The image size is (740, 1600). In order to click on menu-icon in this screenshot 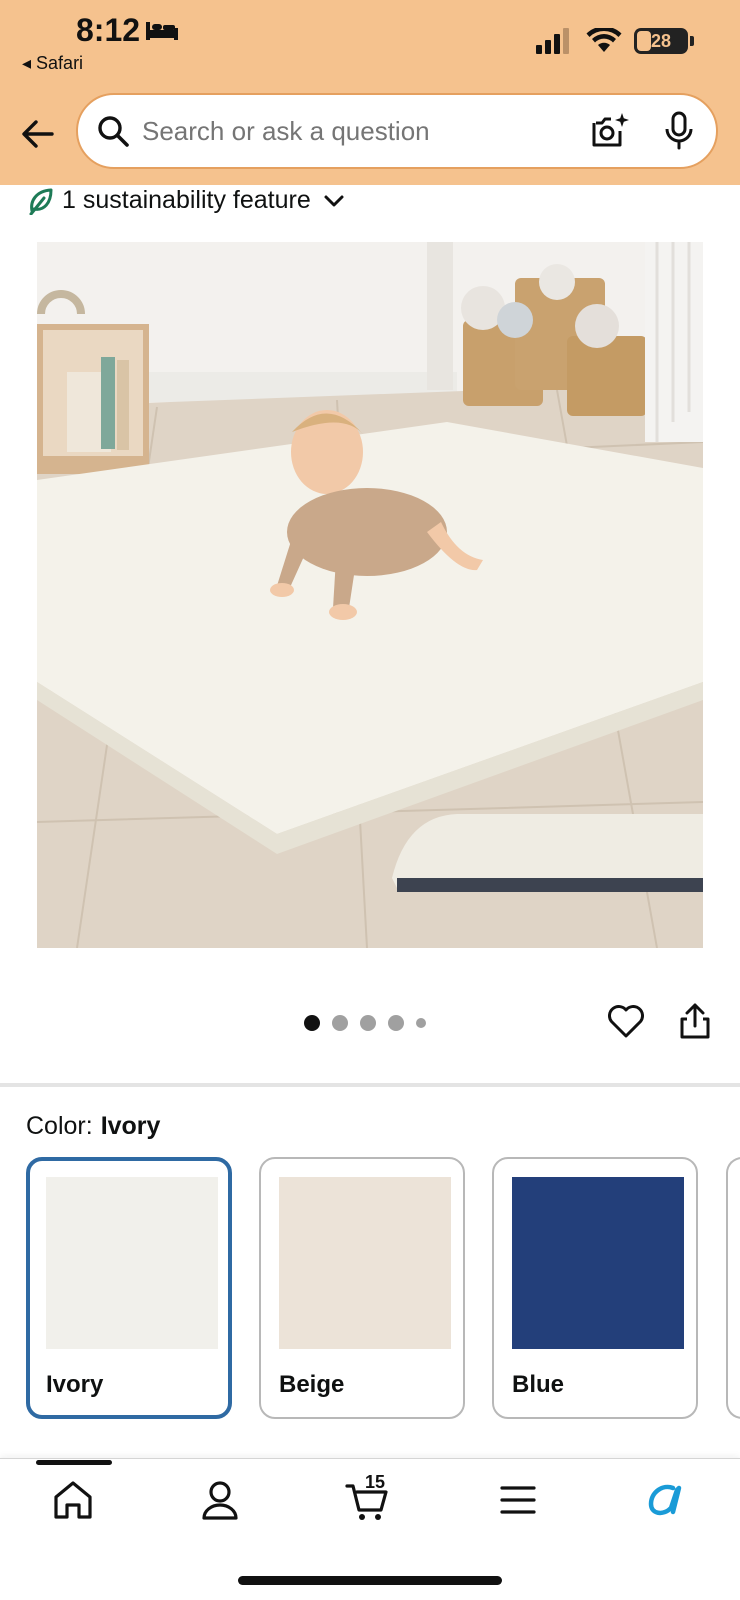, I will do `click(518, 1500)`.